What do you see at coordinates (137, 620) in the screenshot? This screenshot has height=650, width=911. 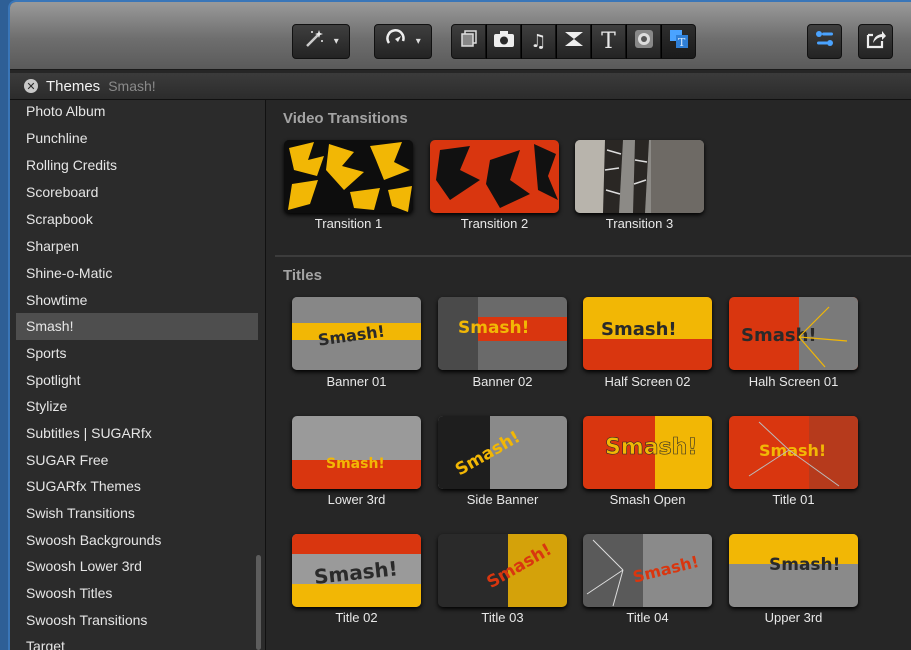 I see `sidebar-item: Swoosh Transitions` at bounding box center [137, 620].